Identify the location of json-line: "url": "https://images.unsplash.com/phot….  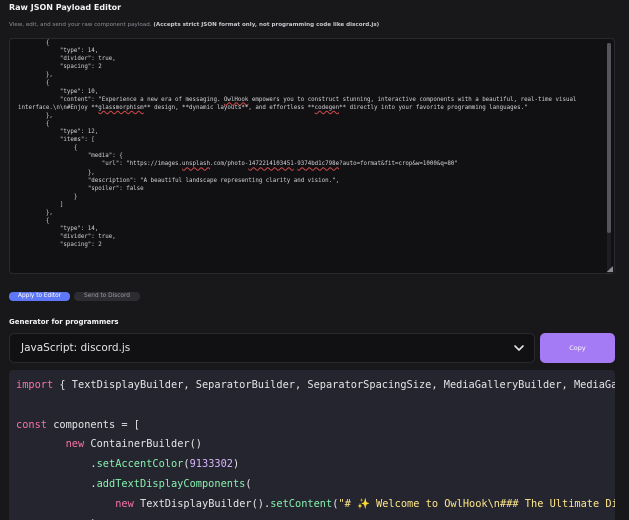
(238, 164).